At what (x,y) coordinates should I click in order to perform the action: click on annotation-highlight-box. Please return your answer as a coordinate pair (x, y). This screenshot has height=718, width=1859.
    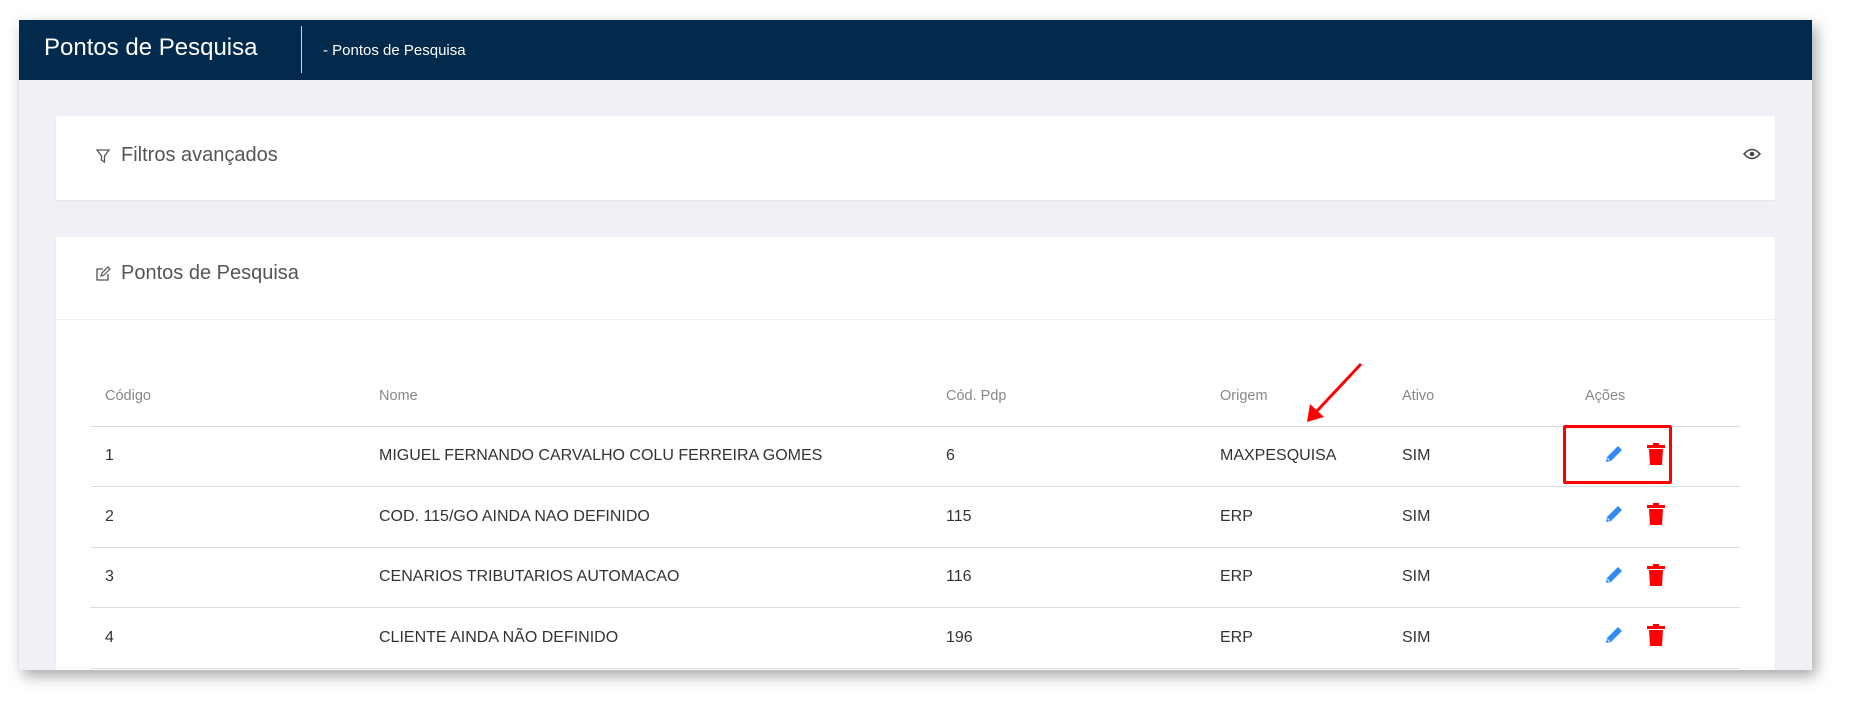
    Looking at the image, I should click on (1617, 454).